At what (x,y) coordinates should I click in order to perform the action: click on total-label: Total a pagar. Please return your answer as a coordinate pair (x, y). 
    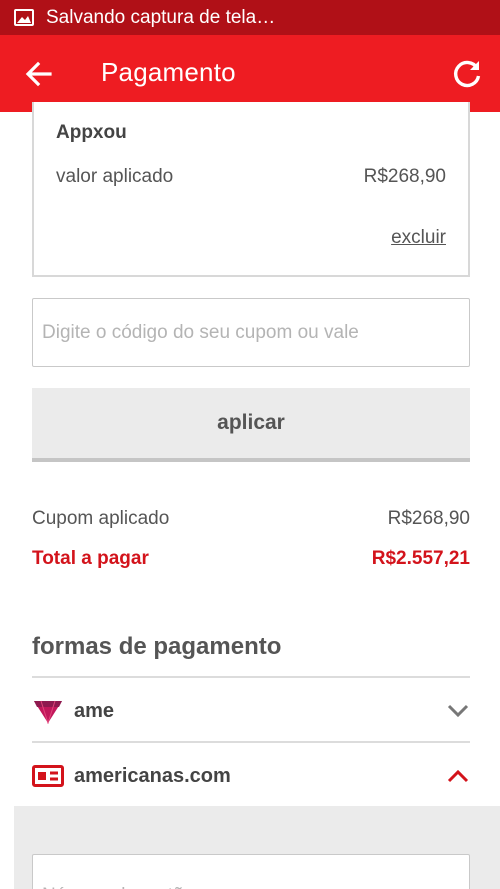
    Looking at the image, I should click on (90, 558).